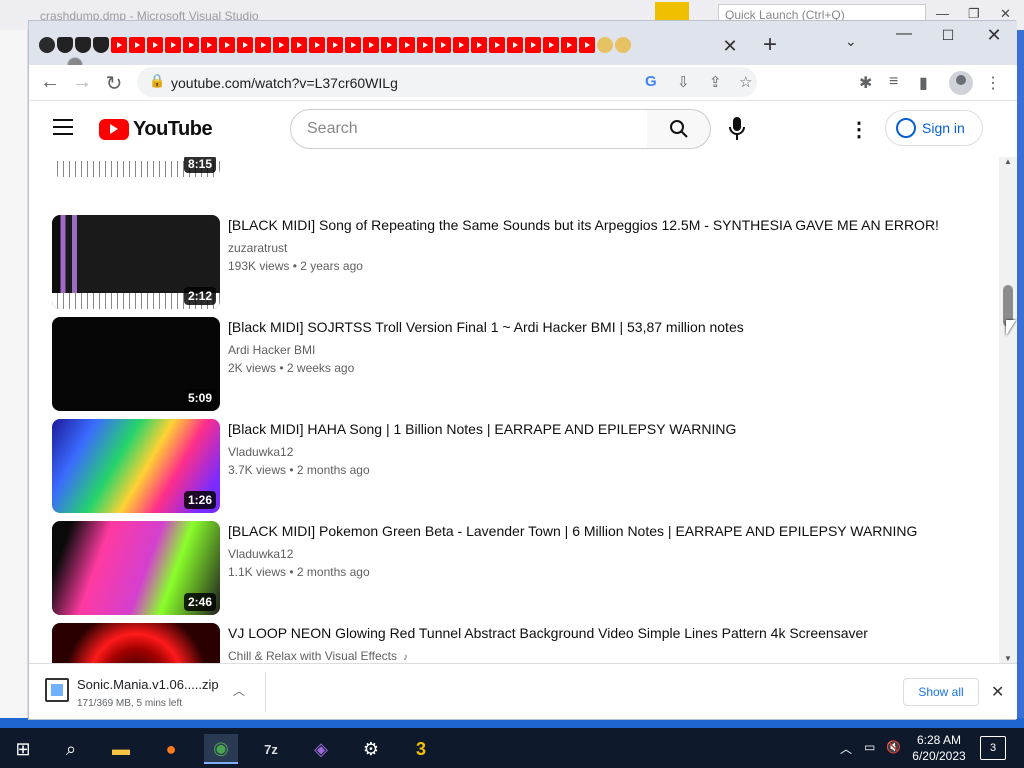 This screenshot has height=768, width=1024. Describe the element at coordinates (994, 38) in the screenshot. I see `close-window-button: ✕` at that location.